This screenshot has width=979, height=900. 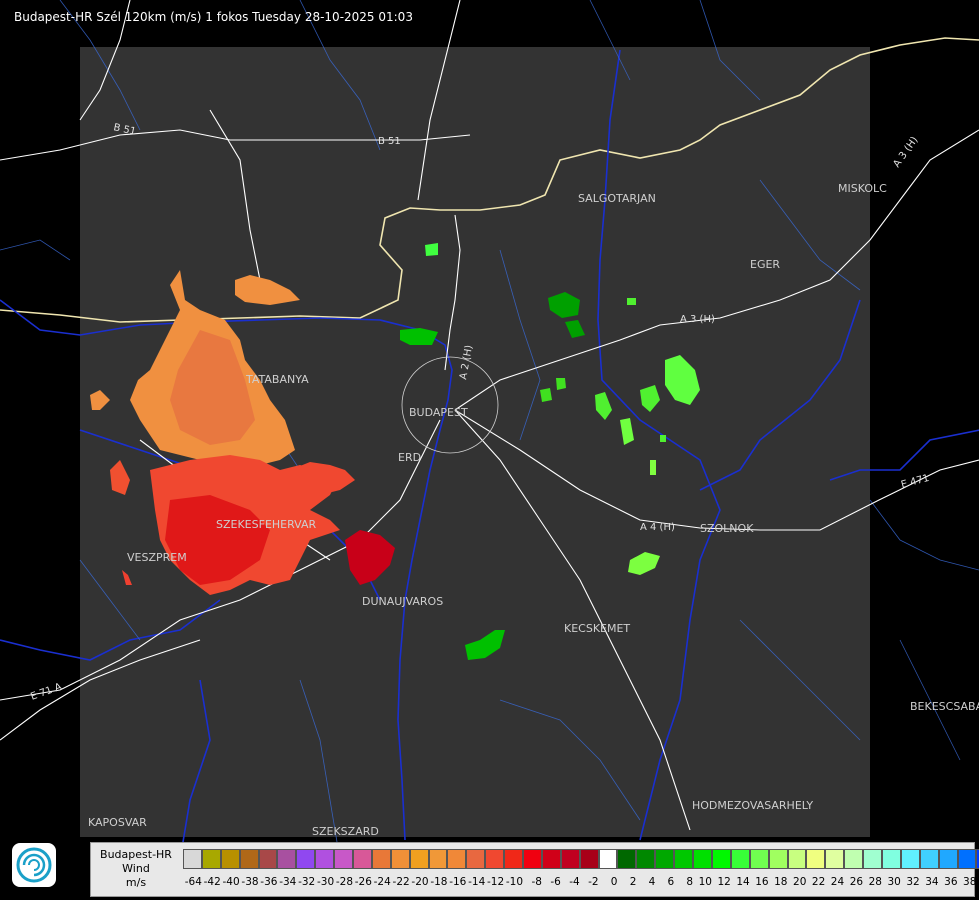 I want to click on legend-tick-label: -28, so click(x=344, y=882).